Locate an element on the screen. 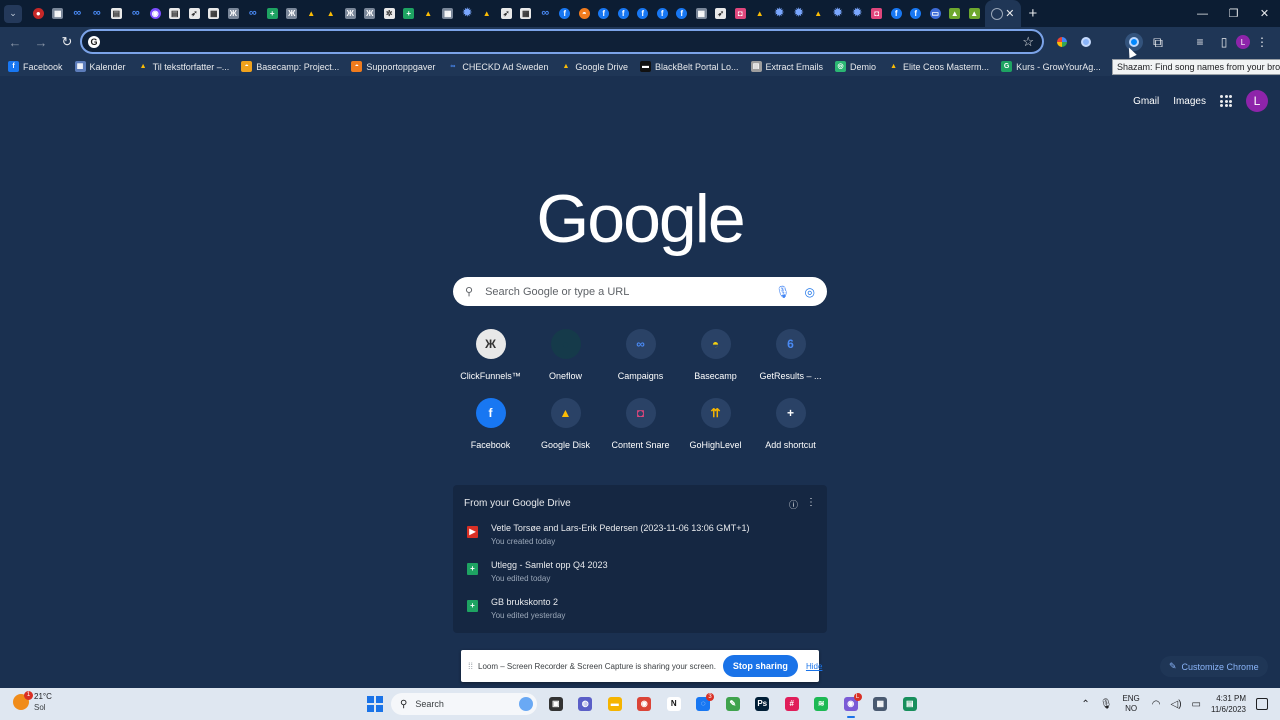  account-avatar: L is located at coordinates (1257, 101).